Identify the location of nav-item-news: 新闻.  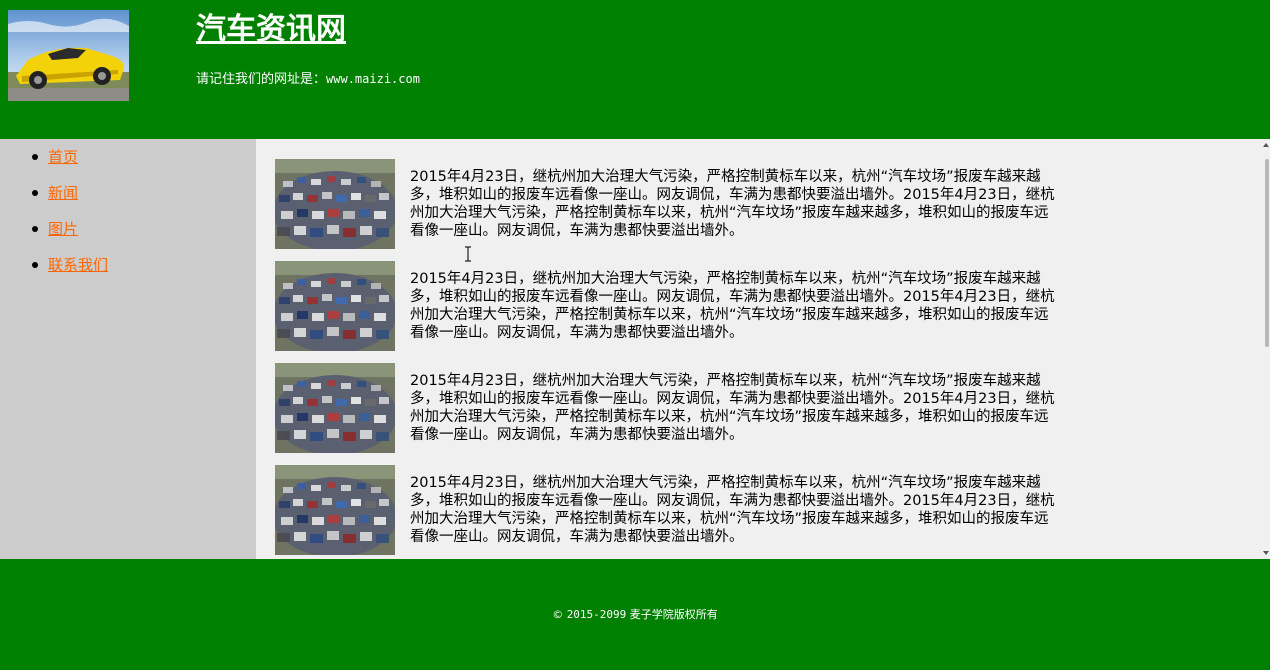
(54, 200).